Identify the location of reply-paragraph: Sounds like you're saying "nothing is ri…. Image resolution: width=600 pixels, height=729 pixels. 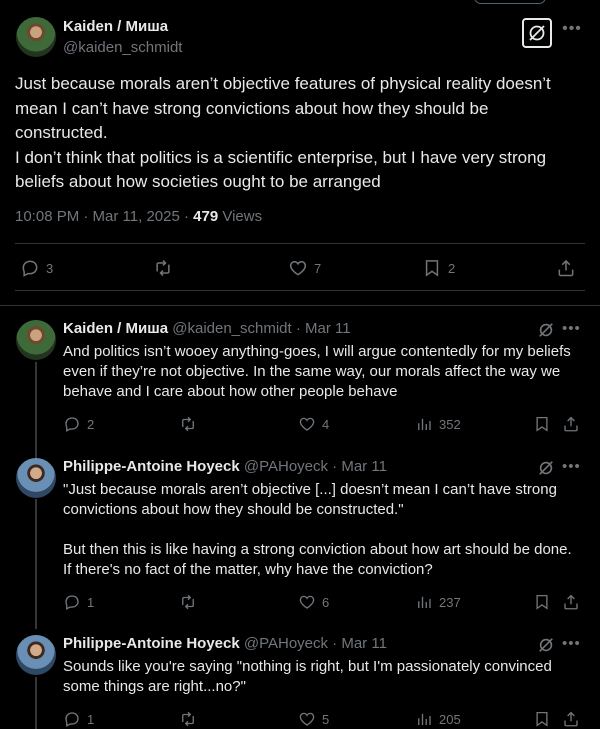
(307, 676).